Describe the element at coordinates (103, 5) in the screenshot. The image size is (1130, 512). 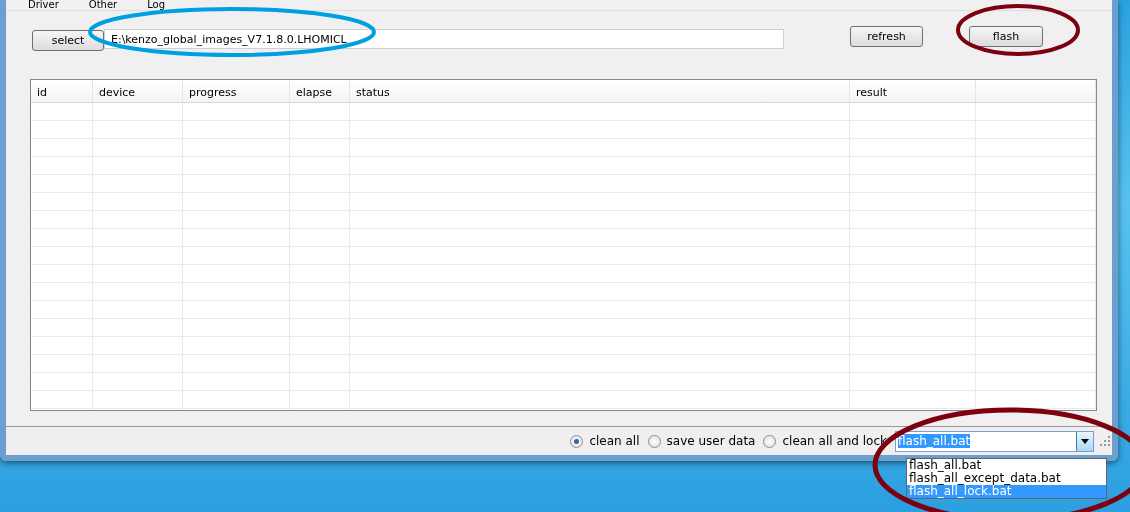
I see `menu-item: Other` at that location.